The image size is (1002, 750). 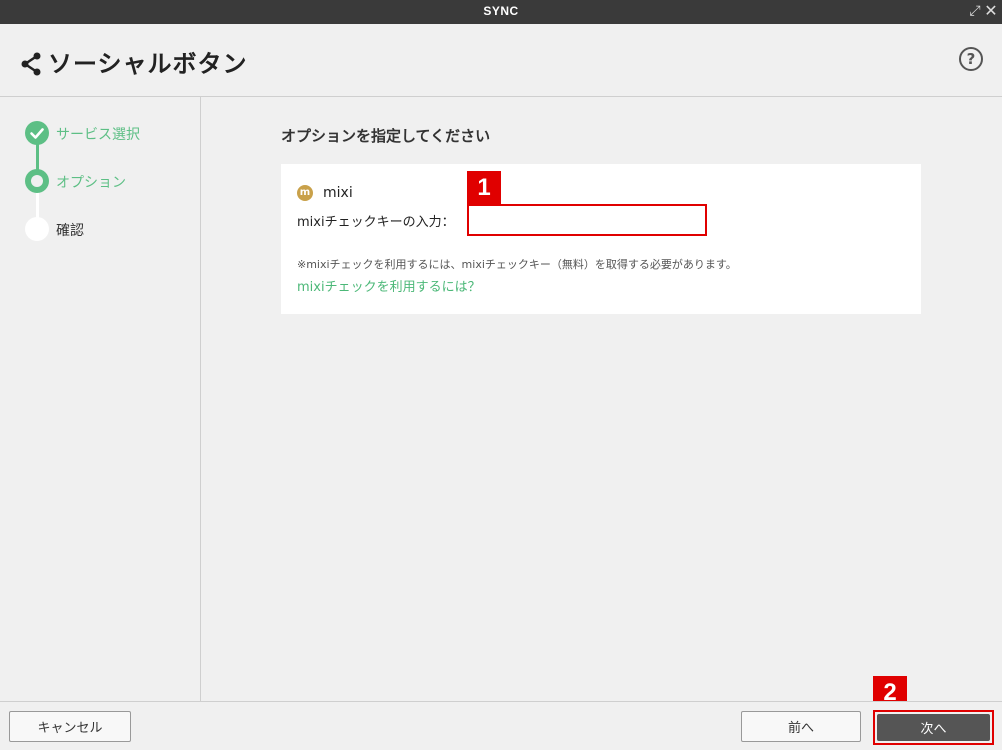 What do you see at coordinates (148, 64) in the screenshot?
I see `page-title: ソーシャルボタン` at bounding box center [148, 64].